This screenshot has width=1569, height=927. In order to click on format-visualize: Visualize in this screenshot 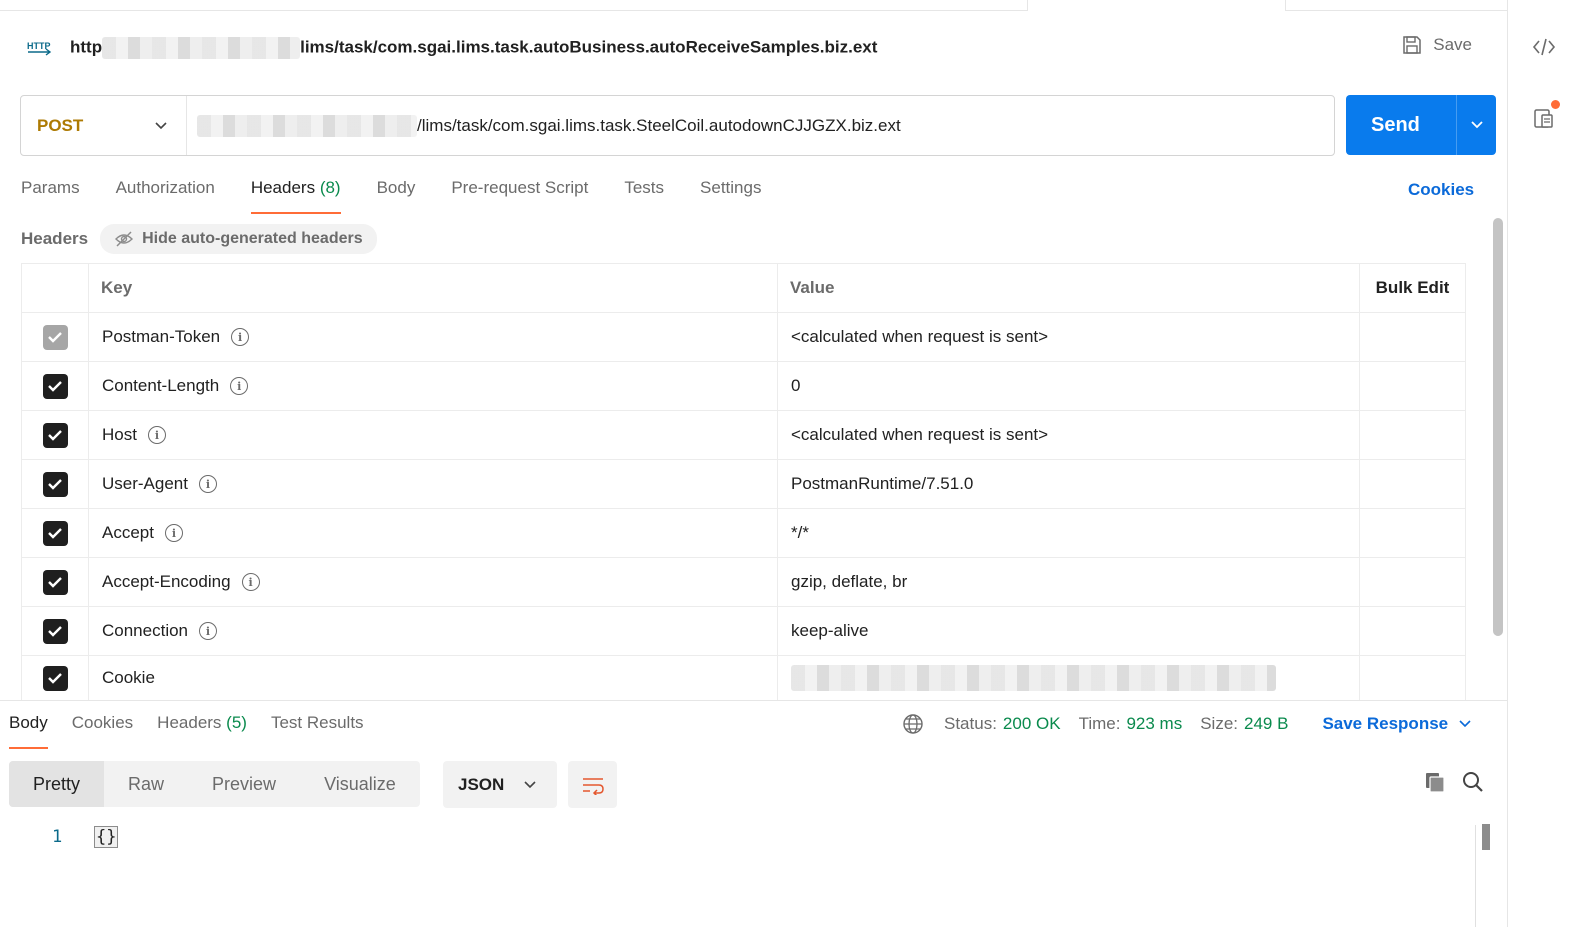, I will do `click(360, 784)`.